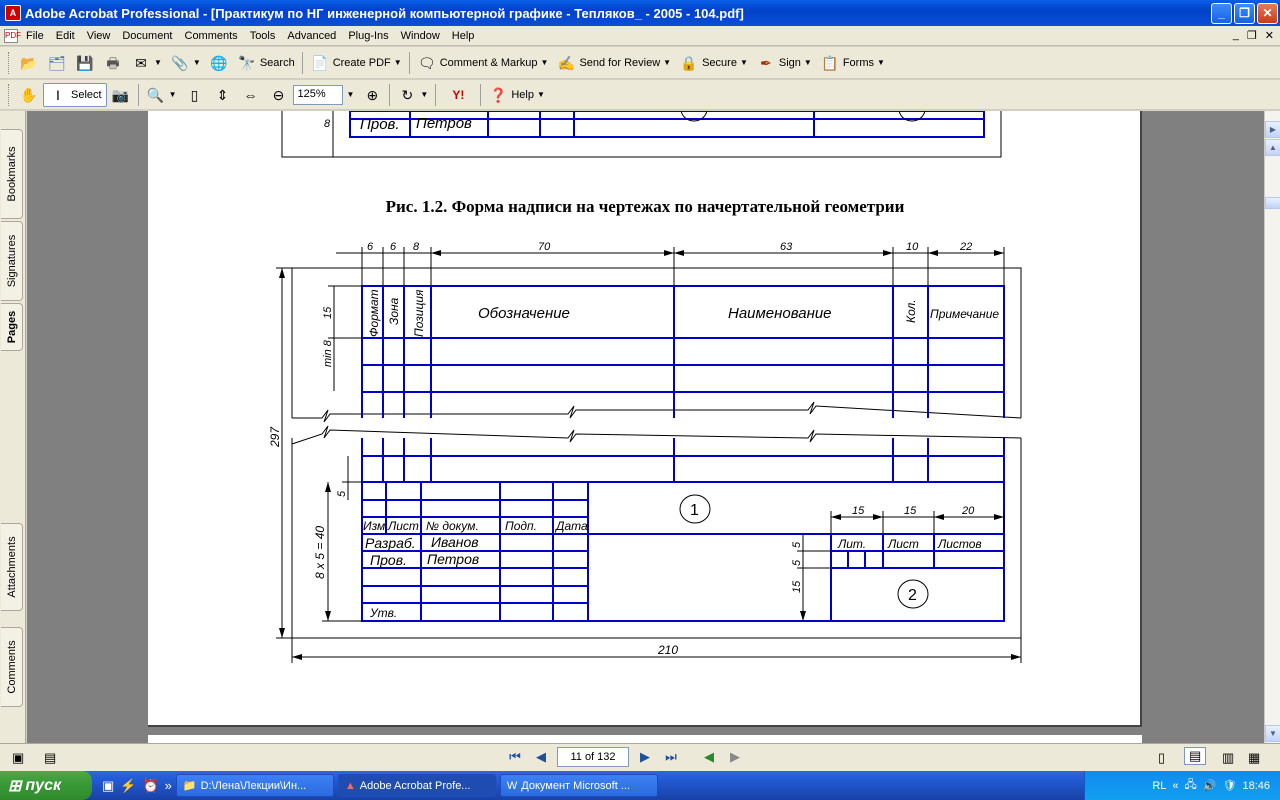  What do you see at coordinates (1272, 129) in the screenshot?
I see `scroll-split-icon: ▶` at bounding box center [1272, 129].